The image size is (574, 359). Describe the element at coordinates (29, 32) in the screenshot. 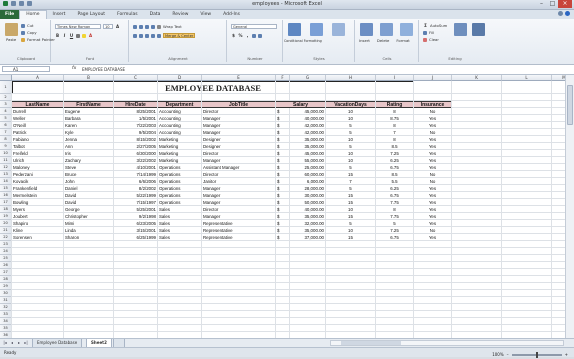

I see `copy-button: Copy` at that location.